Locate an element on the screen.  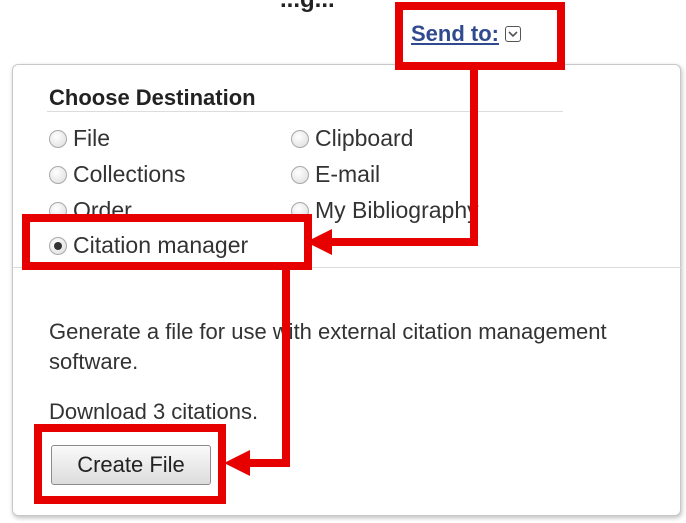
radio-dot is located at coordinates (58, 245).